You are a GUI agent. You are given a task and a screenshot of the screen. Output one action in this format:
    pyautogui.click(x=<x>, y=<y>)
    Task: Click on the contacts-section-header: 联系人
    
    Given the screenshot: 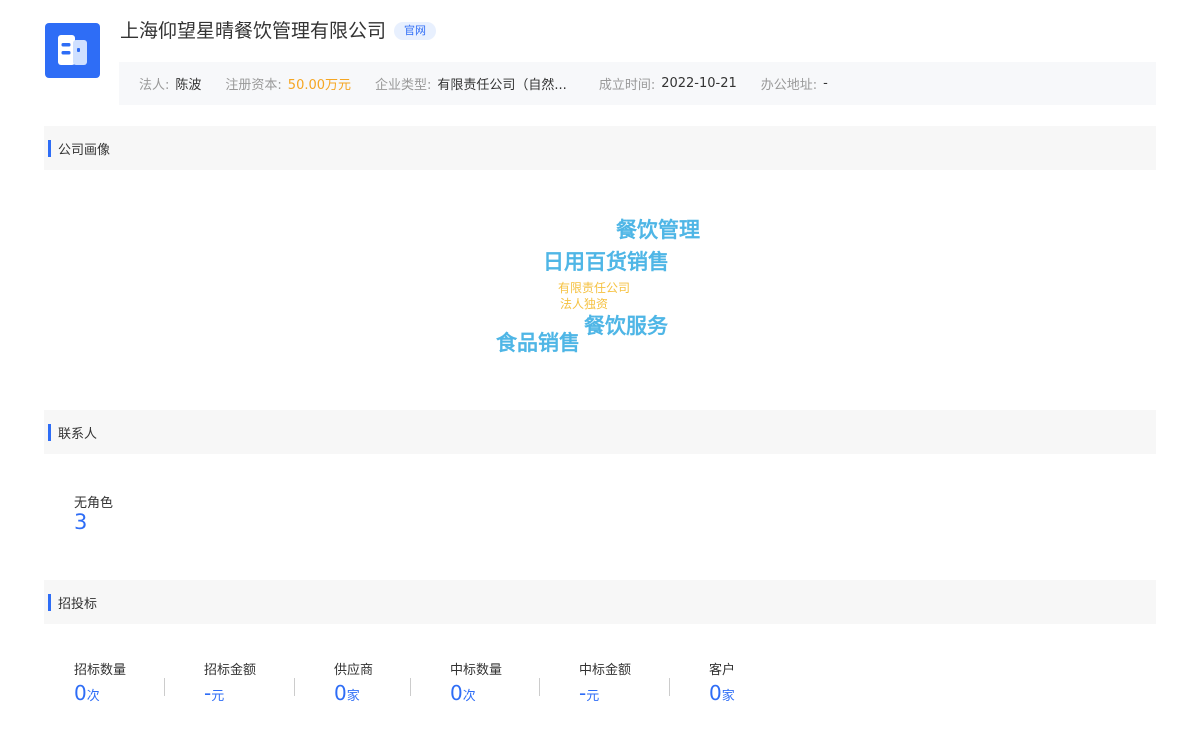 What is the action you would take?
    pyautogui.click(x=600, y=432)
    